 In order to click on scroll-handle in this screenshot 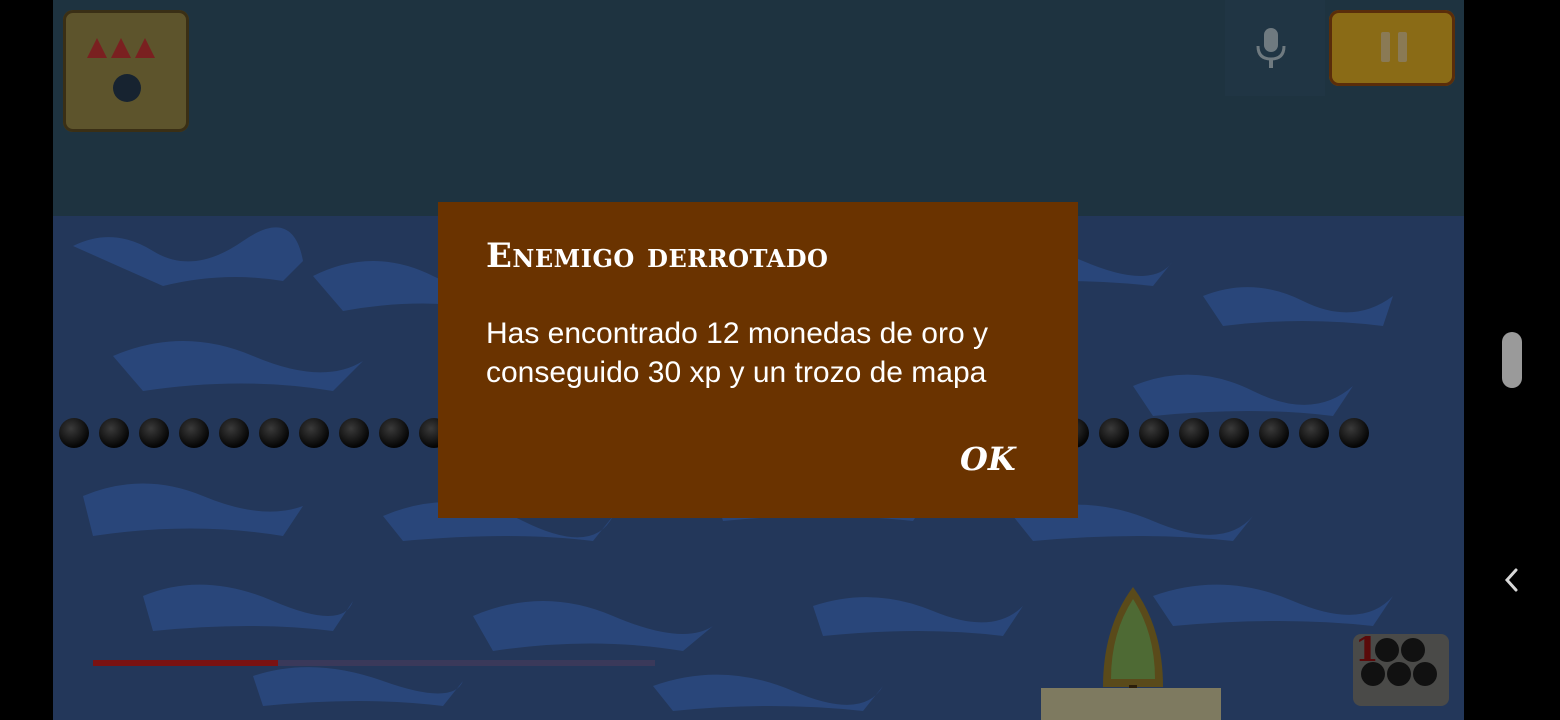, I will do `click(1512, 360)`.